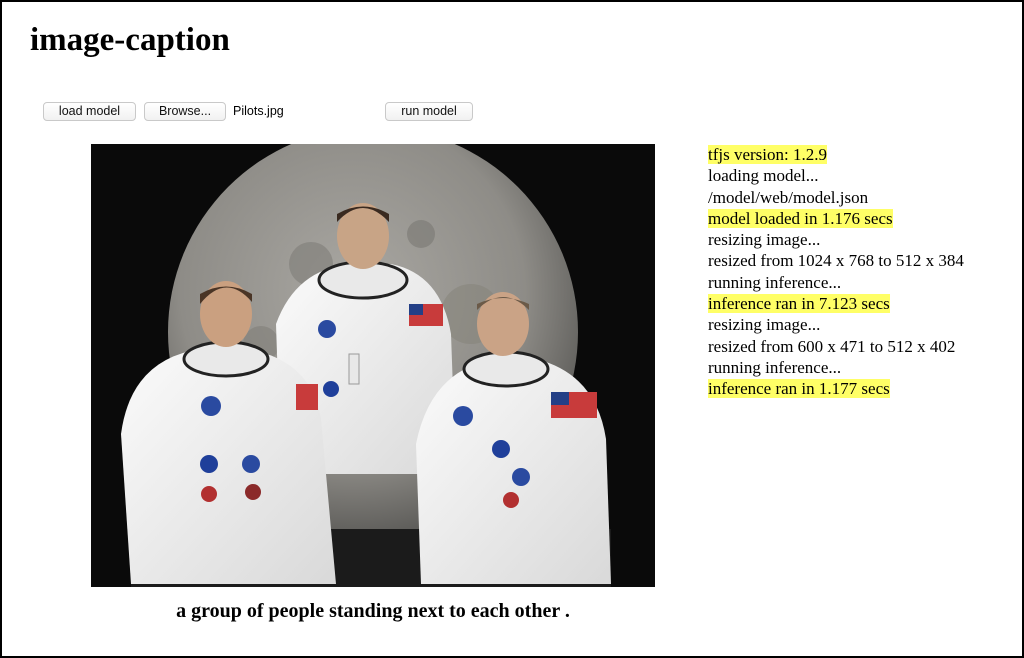  Describe the element at coordinates (89, 111) in the screenshot. I see `load-model-button: load model` at that location.